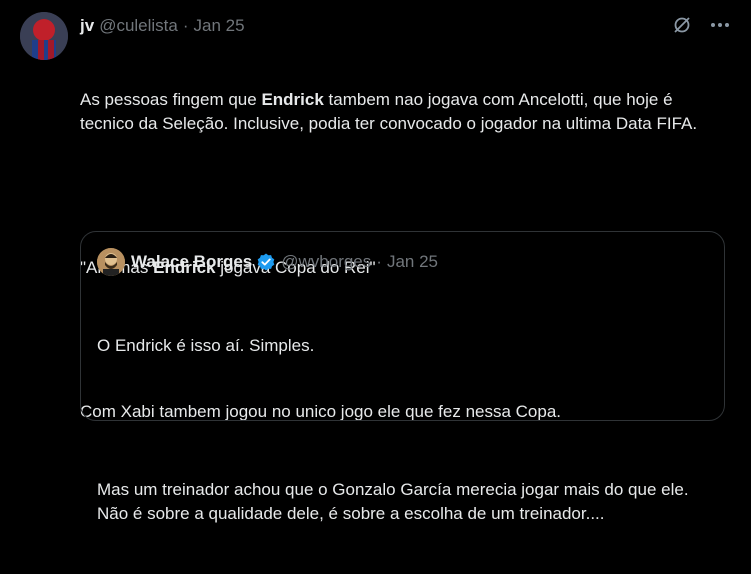  What do you see at coordinates (44, 36) in the screenshot?
I see `author-avatar` at bounding box center [44, 36].